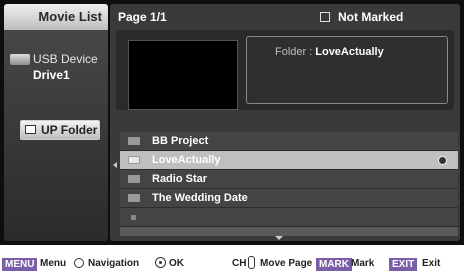 Image resolution: width=464 pixels, height=277 pixels. What do you see at coordinates (289, 179) in the screenshot?
I see `list-item: Radio Star` at bounding box center [289, 179].